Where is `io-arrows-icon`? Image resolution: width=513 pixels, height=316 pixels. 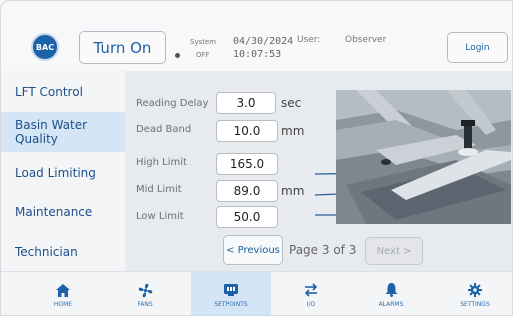 io-arrows-icon is located at coordinates (311, 290).